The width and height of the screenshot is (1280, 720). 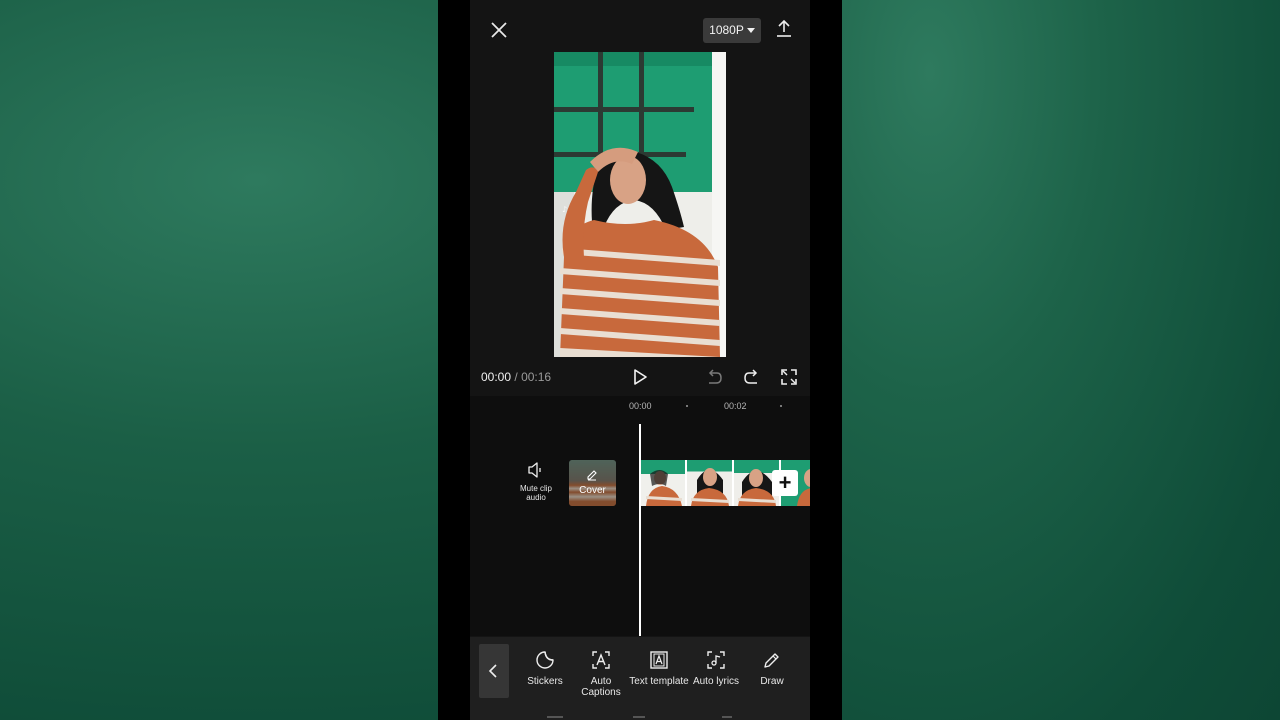 I want to click on fullscreen-icon, so click(x=789, y=377).